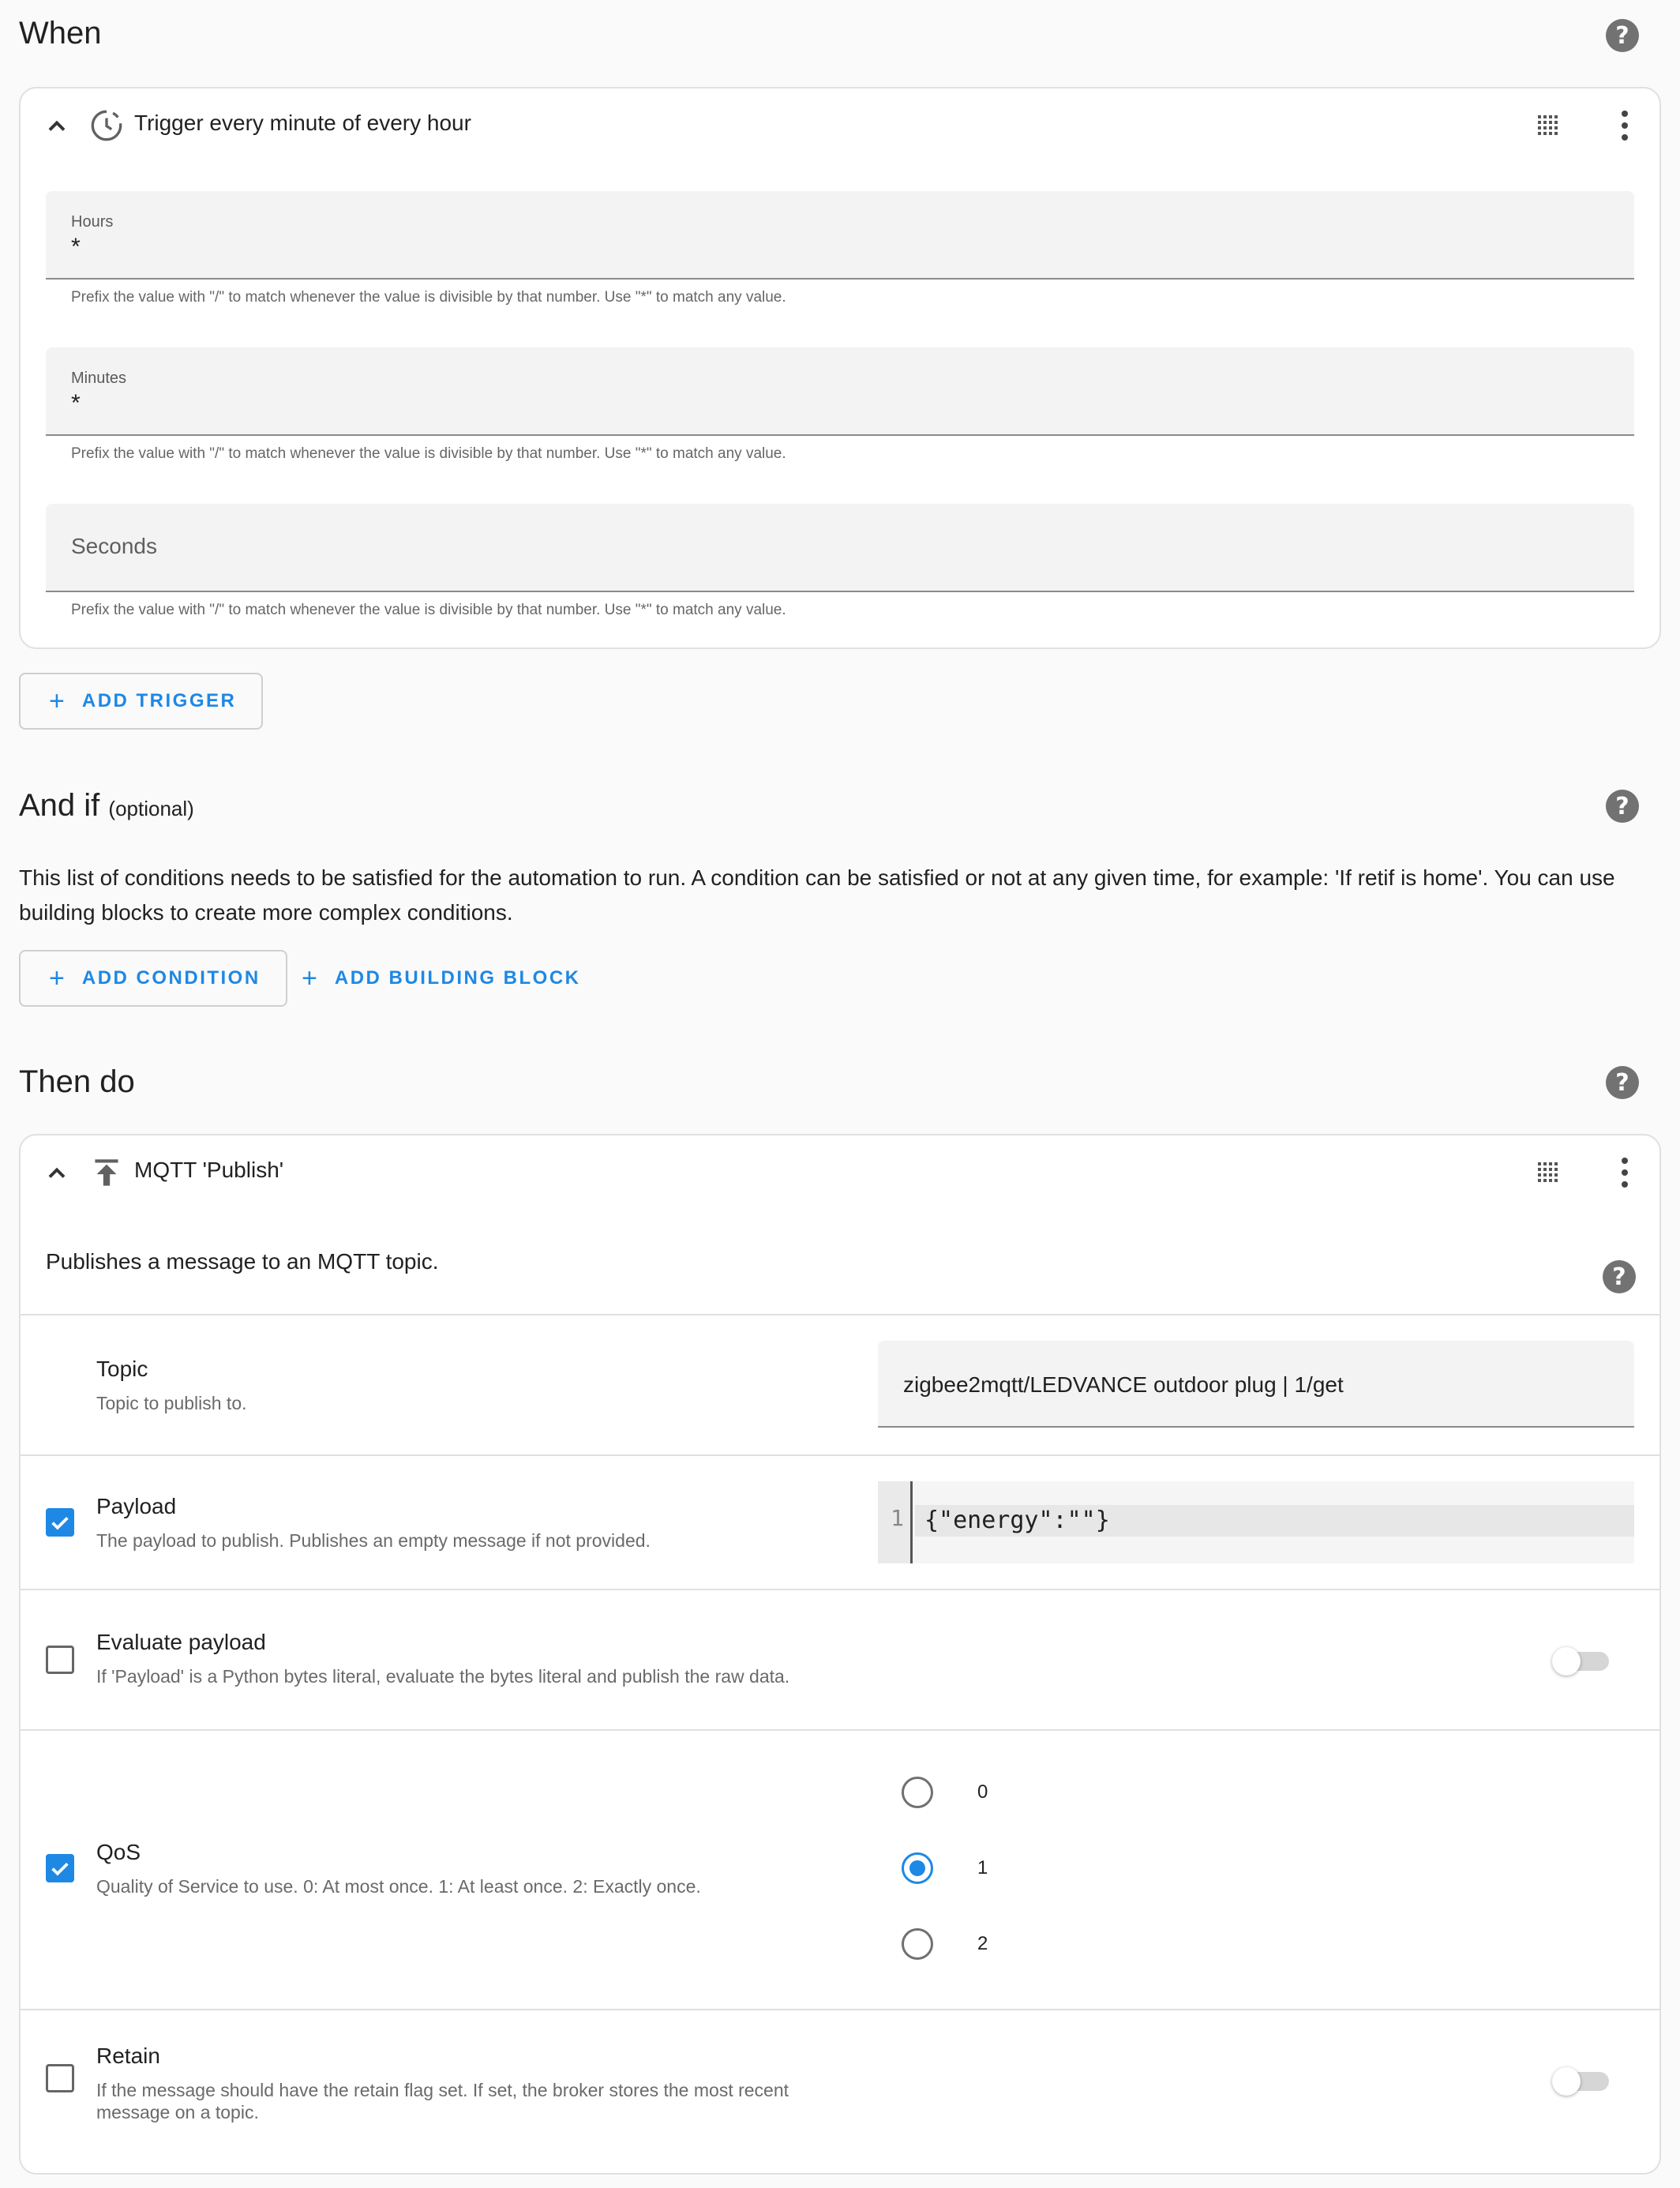 This screenshot has height=2188, width=1680. Describe the element at coordinates (1274, 1521) in the screenshot. I see `code-line: {"energy":""}` at that location.